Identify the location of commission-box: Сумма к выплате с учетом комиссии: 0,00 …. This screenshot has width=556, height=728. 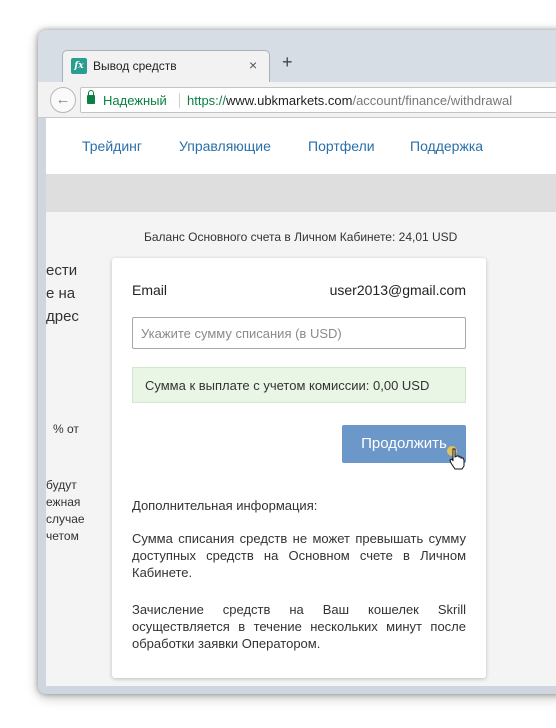
(299, 385).